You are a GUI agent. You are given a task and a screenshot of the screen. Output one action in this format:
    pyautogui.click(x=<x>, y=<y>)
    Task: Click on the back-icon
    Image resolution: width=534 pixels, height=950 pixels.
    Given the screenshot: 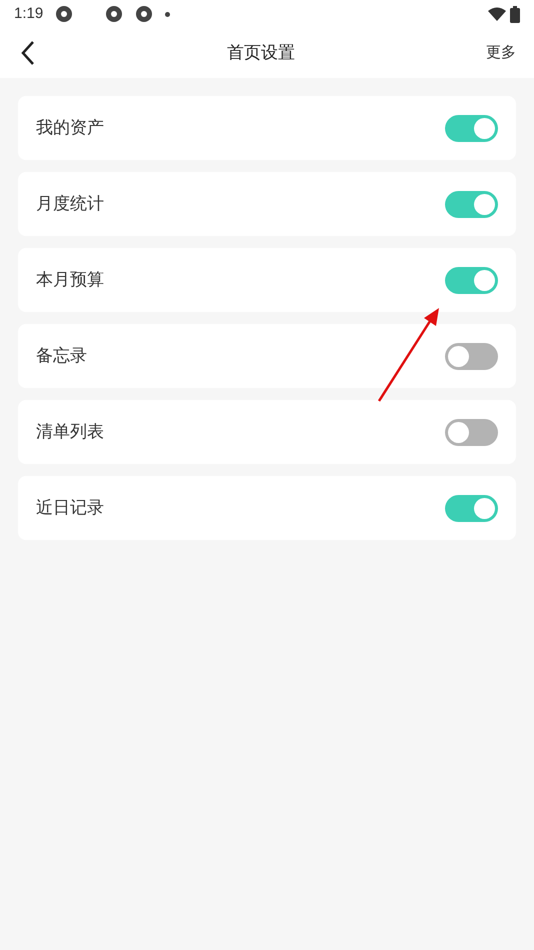 What is the action you would take?
    pyautogui.click(x=28, y=53)
    